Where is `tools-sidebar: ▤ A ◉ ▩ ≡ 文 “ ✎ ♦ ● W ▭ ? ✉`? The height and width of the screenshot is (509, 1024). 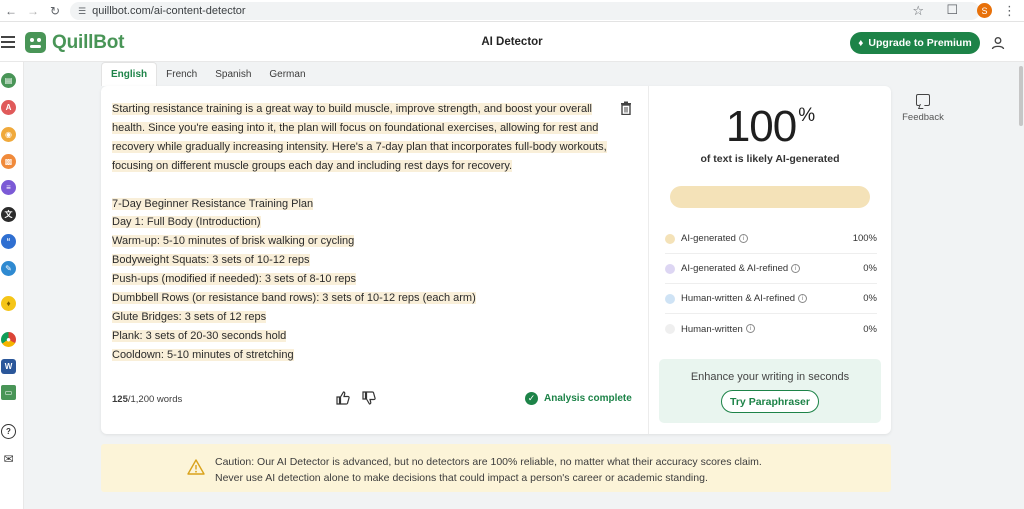
tools-sidebar: ▤ A ◉ ▩ ≡ 文 “ ✎ ♦ ● W ▭ ? ✉ is located at coordinates (12, 285).